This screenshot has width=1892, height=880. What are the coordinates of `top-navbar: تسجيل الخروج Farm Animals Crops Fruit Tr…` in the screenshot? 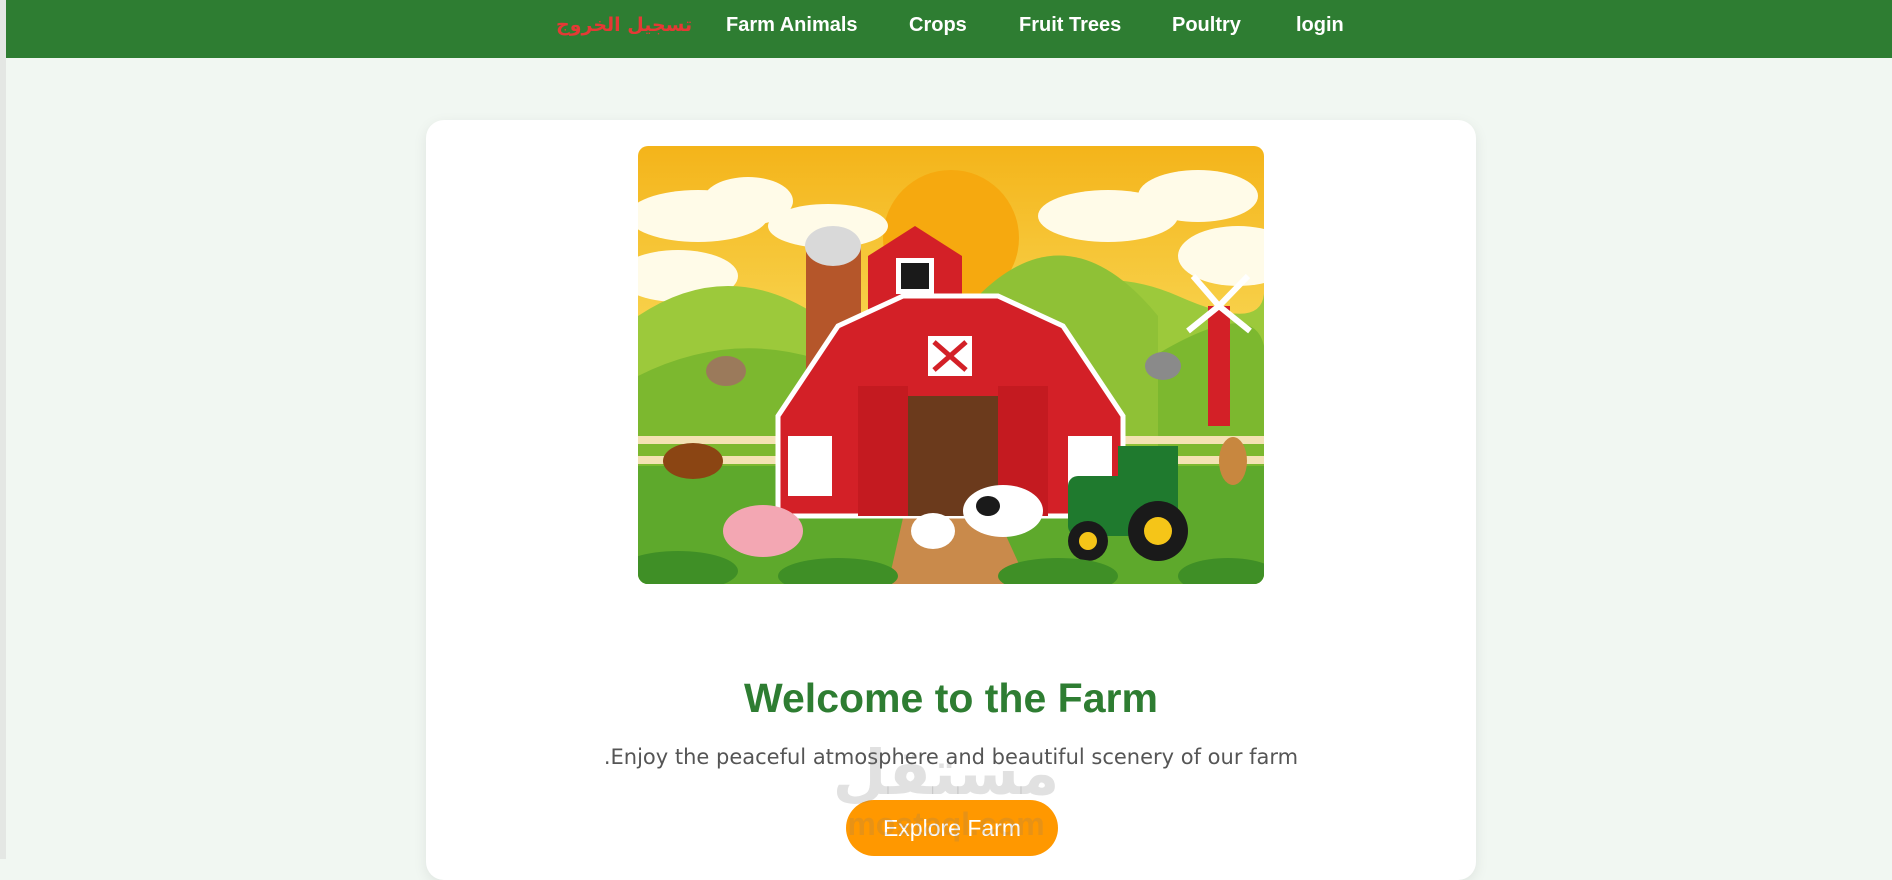 It's located at (949, 29).